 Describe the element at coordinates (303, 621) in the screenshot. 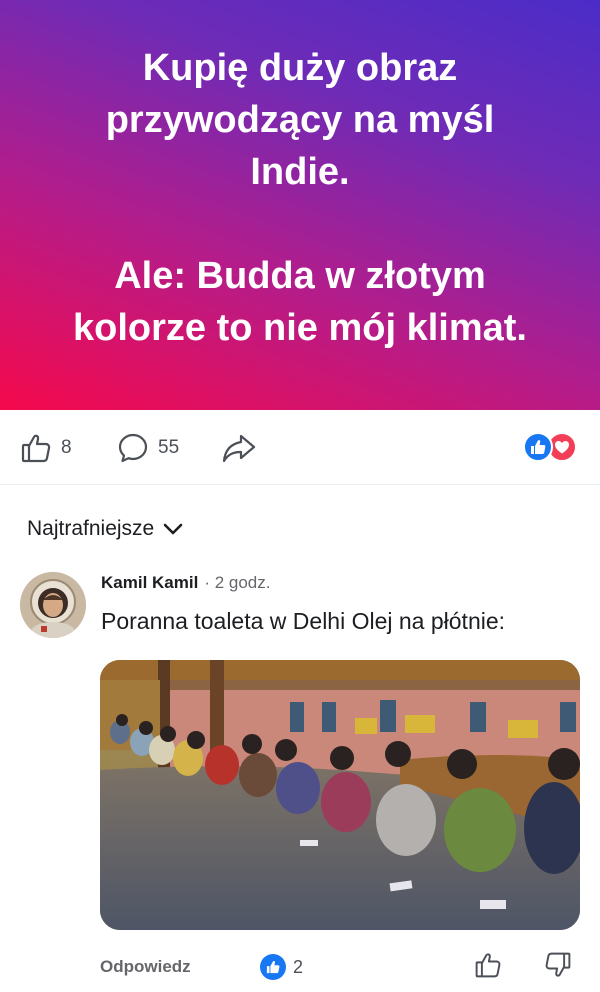

I see `comment-text: Poranna toaleta w Delhi Olej na płótnie:` at that location.